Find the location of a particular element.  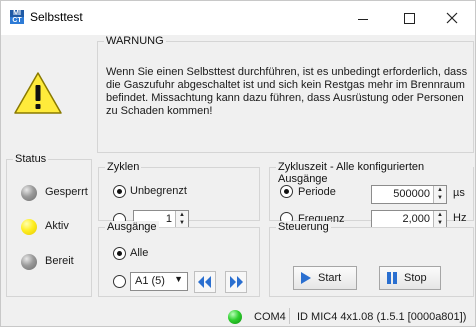

zyklen-unlimited-label: Unbegrenzt is located at coordinates (158, 191).